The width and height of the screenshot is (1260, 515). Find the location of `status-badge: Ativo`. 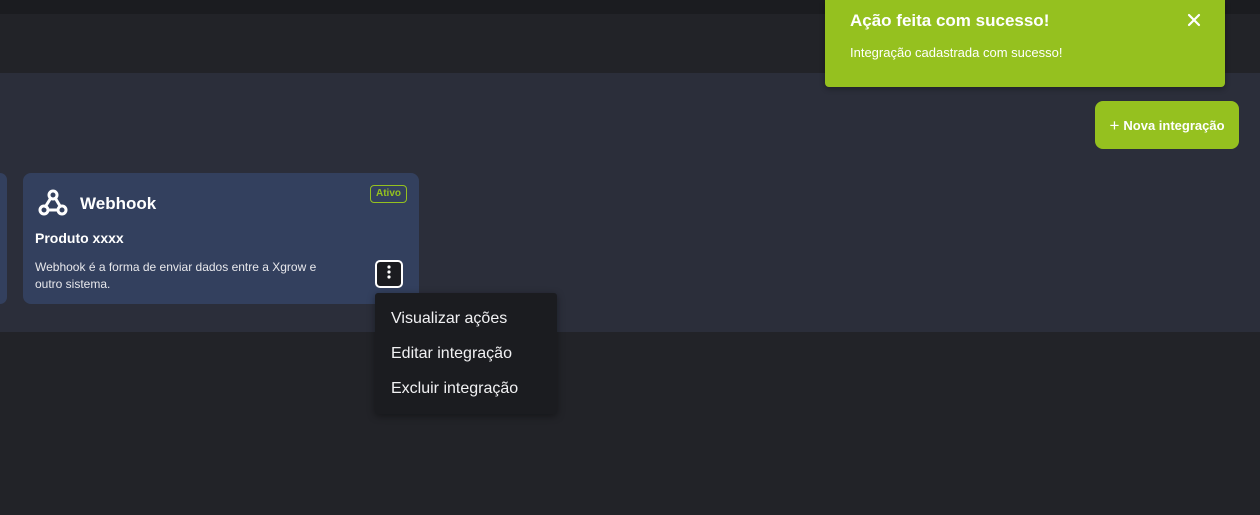

status-badge: Ativo is located at coordinates (388, 194).